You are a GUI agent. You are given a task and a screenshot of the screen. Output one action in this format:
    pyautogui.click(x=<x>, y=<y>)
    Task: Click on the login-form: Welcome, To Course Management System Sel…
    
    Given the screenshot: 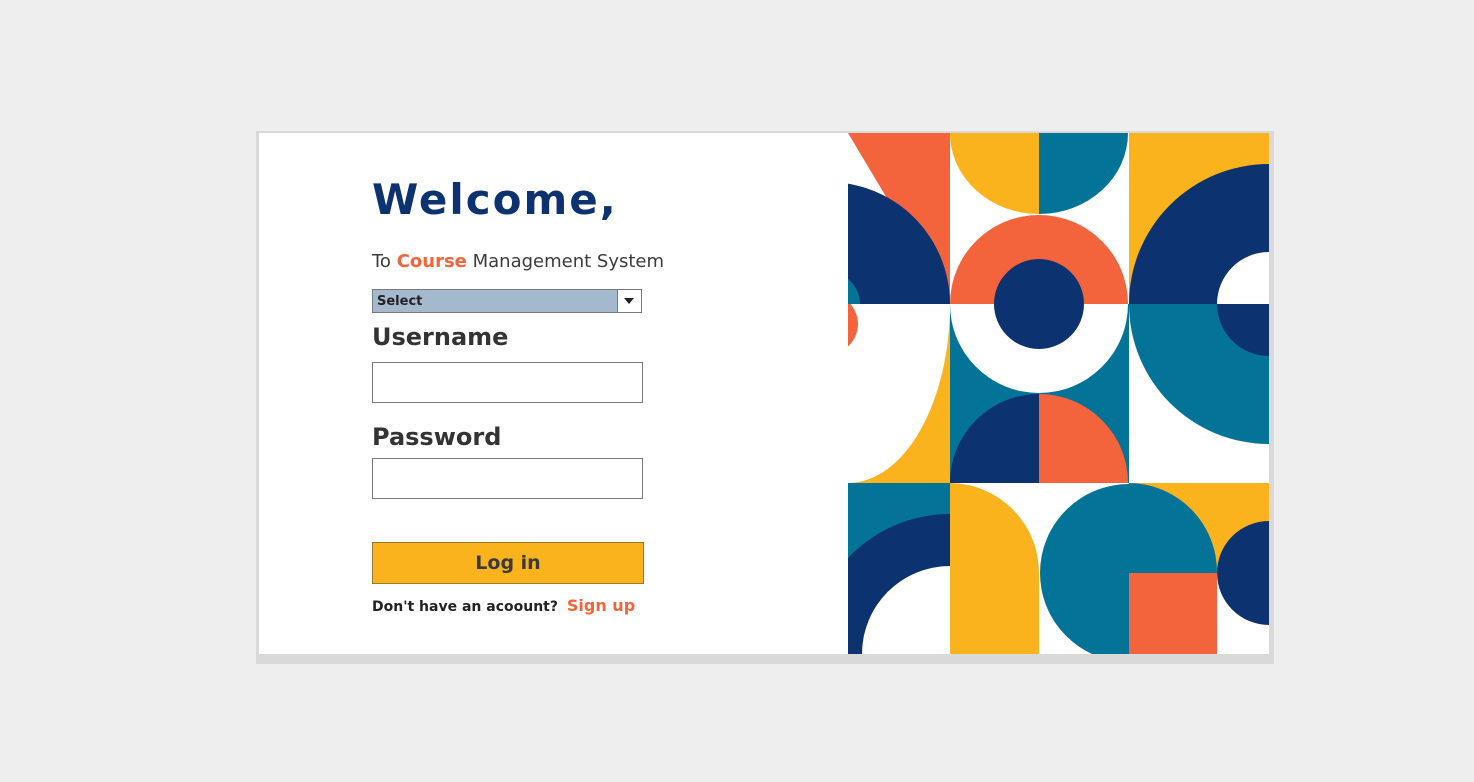 What is the action you would take?
    pyautogui.click(x=532, y=393)
    